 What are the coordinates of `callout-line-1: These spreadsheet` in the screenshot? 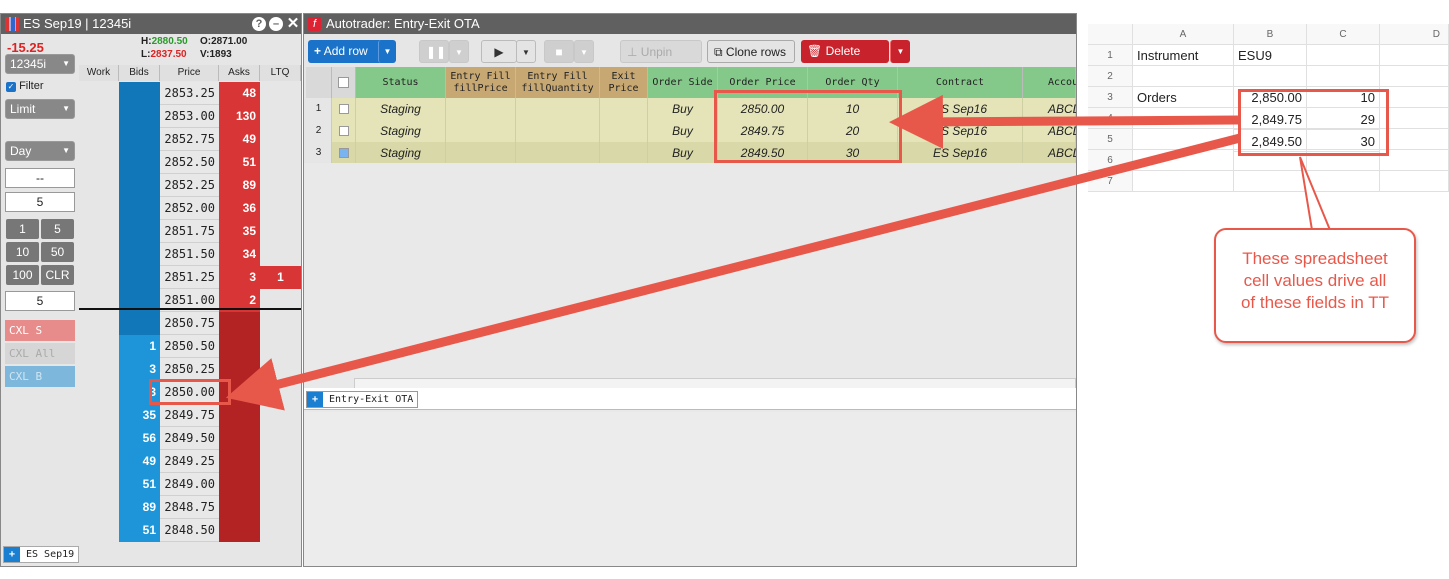 It's located at (1315, 258).